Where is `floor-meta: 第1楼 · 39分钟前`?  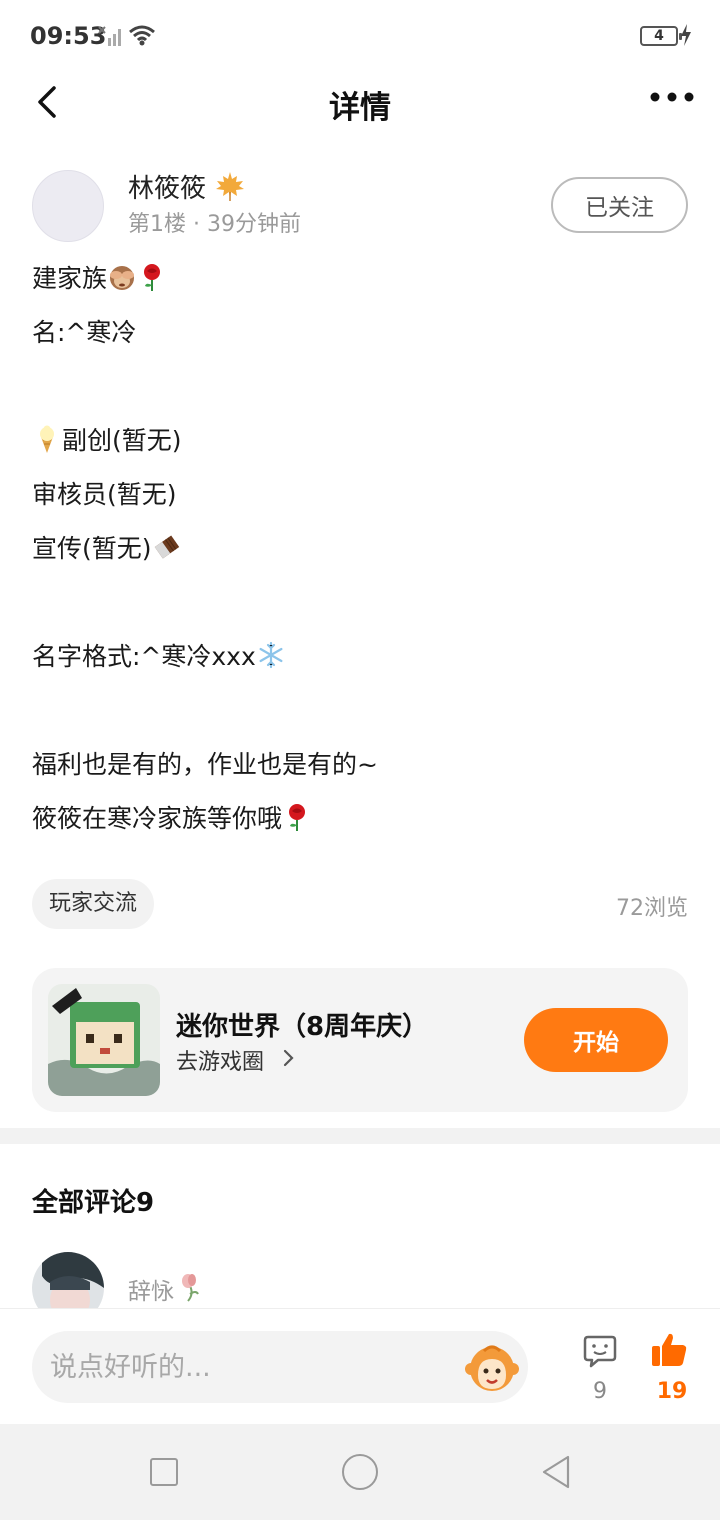
floor-meta: 第1楼 · 39分钟前 is located at coordinates (214, 224).